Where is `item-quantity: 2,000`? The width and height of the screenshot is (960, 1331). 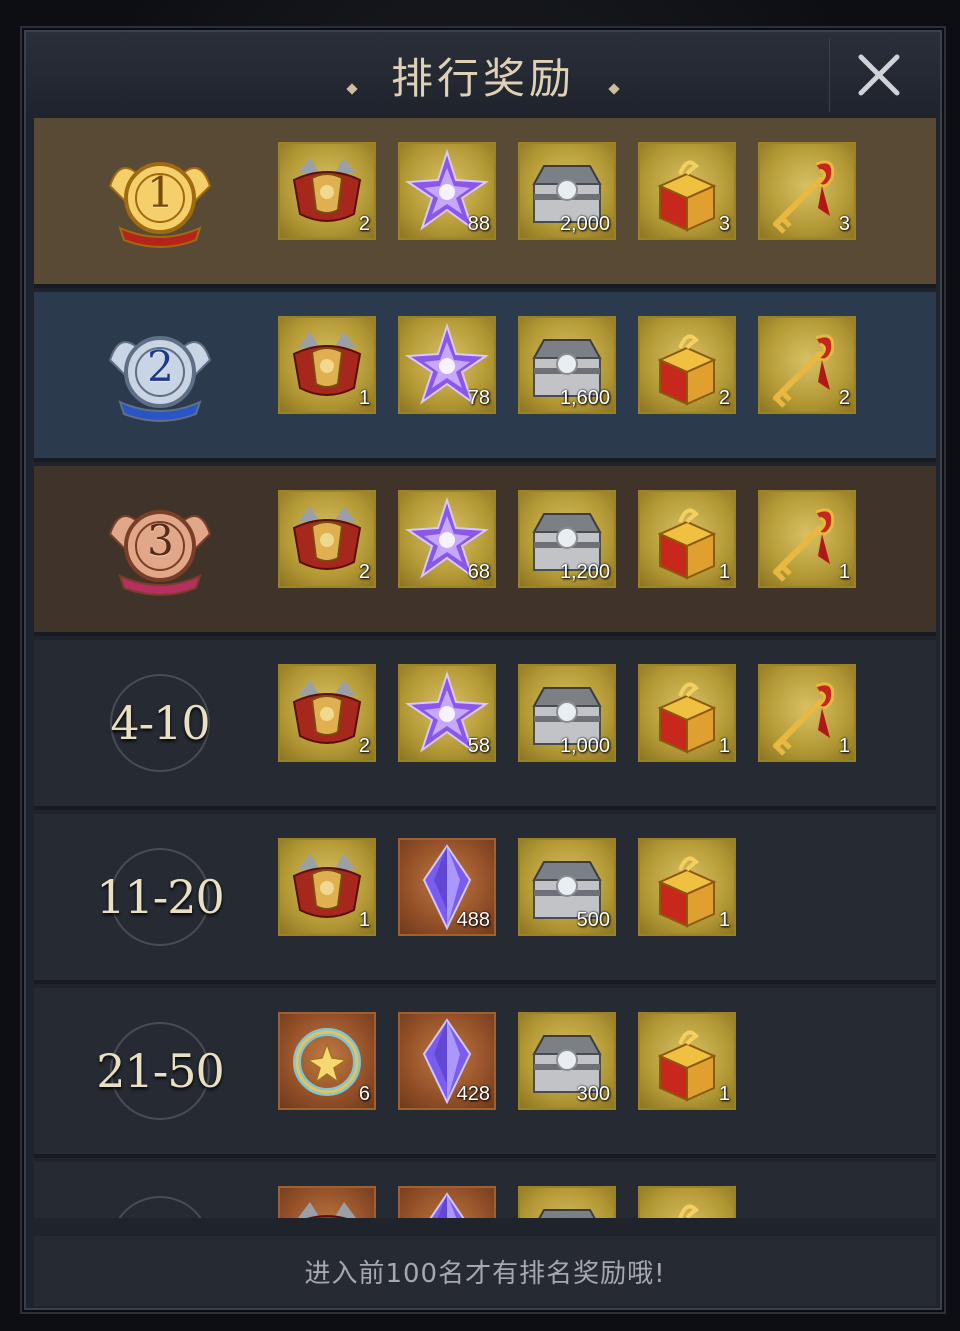
item-quantity: 2,000 is located at coordinates (584, 224).